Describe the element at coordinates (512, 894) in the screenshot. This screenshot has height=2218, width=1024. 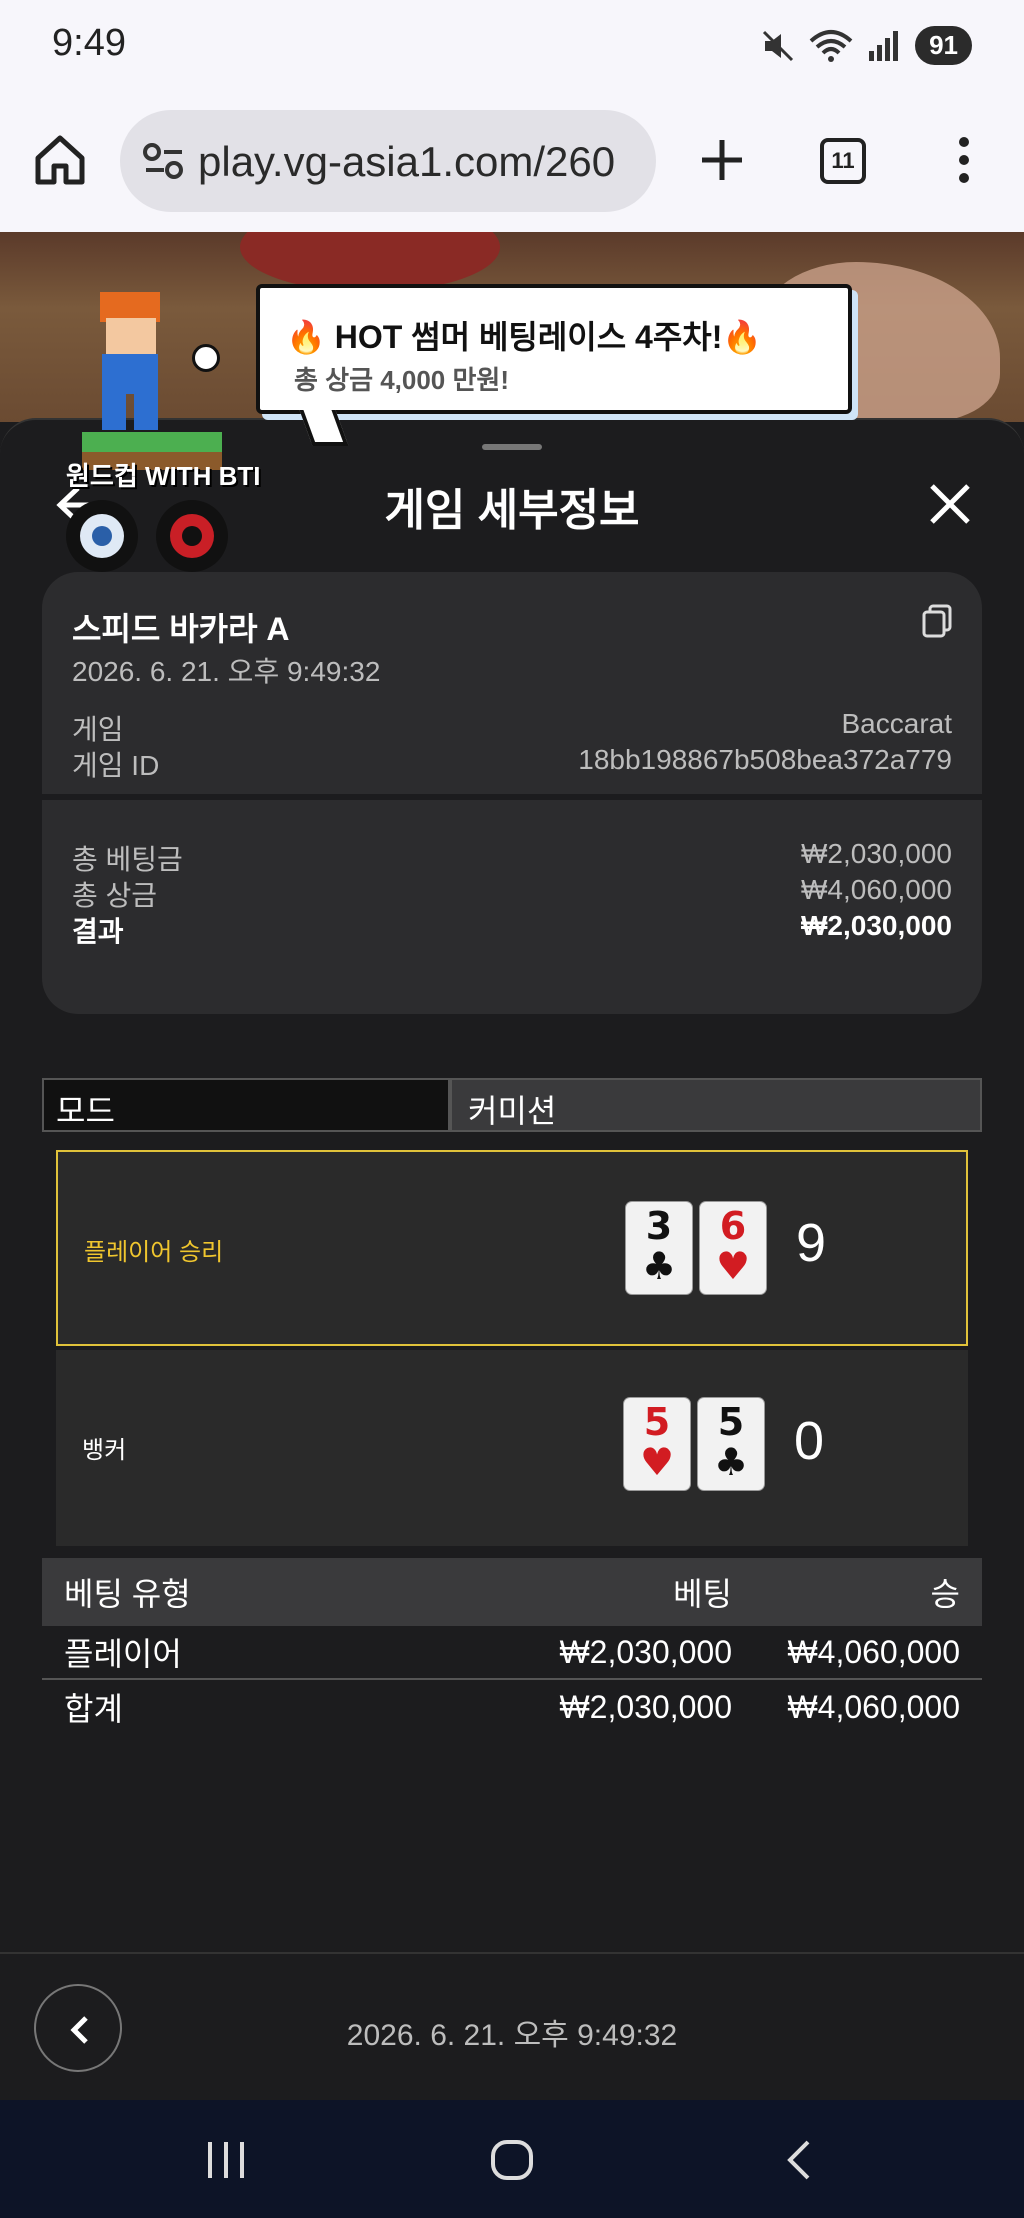
I see `total-win-row: 총 상금 ₩4,060,000` at that location.